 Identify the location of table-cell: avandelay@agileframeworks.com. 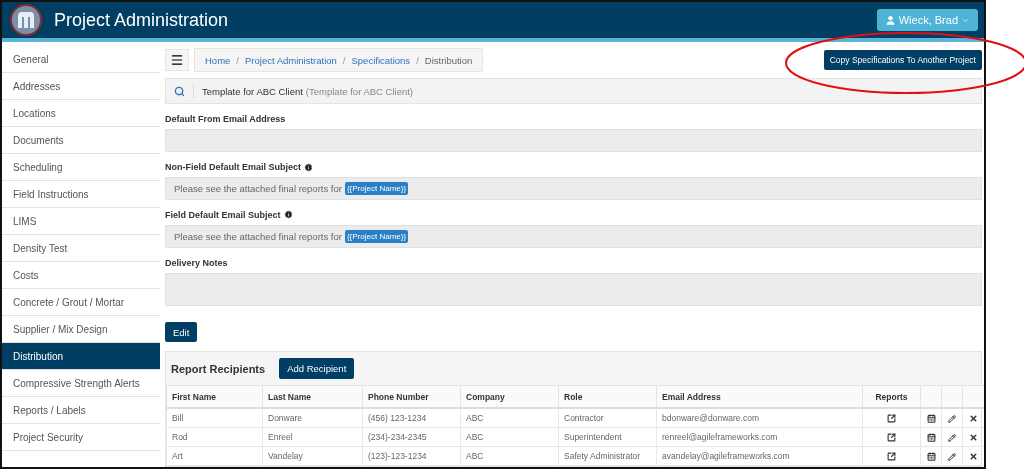
(759, 456).